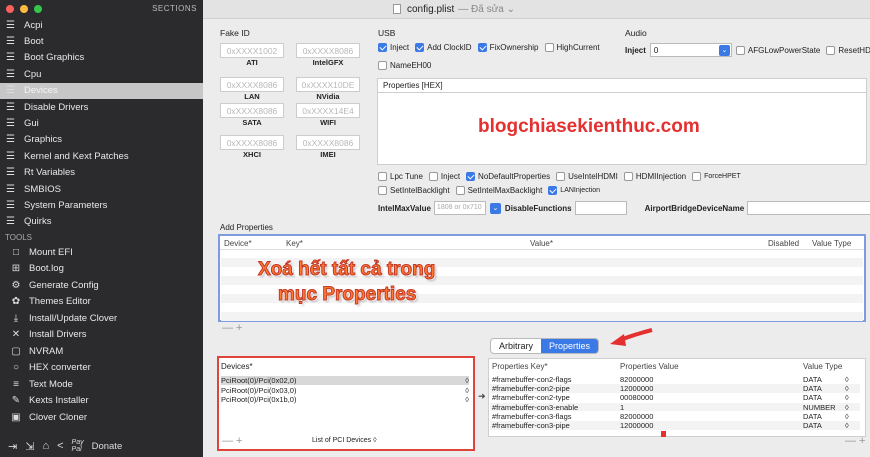  Describe the element at coordinates (649, 366) in the screenshot. I see `col-properties-value: Properties Value` at that location.